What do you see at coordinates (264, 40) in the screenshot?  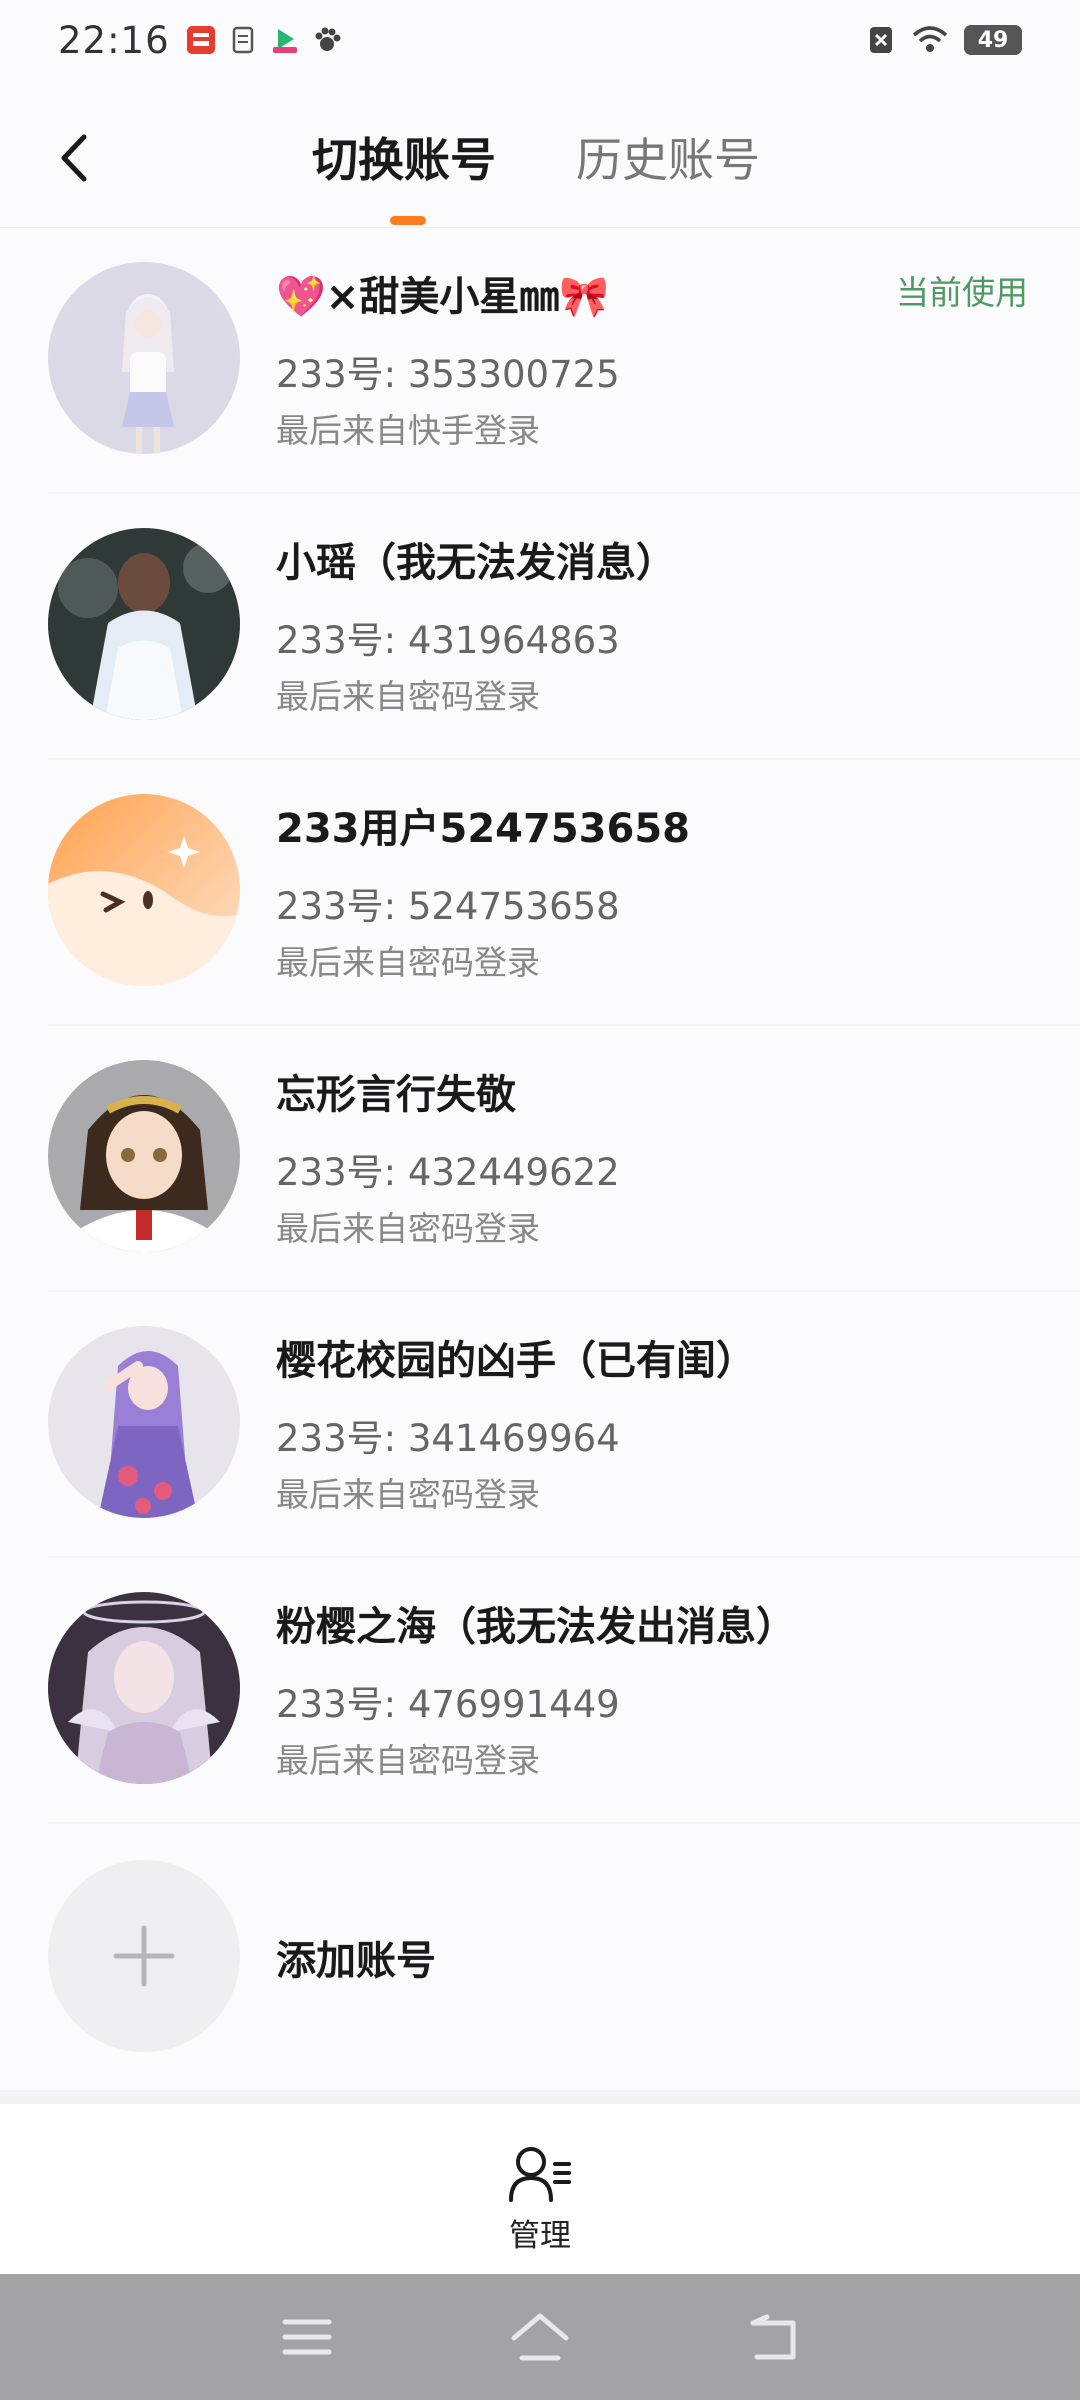 I see `notification-icons` at bounding box center [264, 40].